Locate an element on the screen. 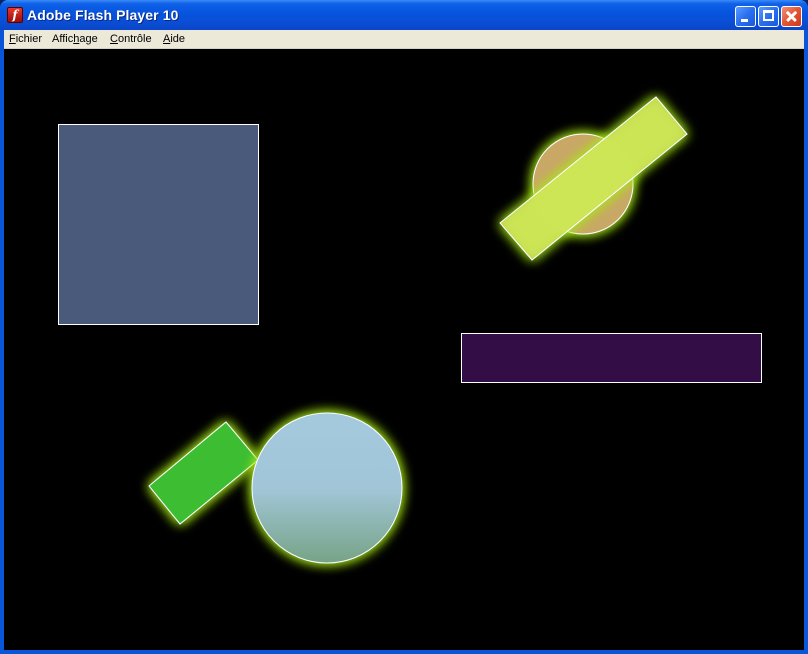 Image resolution: width=808 pixels, height=654 pixels. maximize-icon is located at coordinates (768, 15).